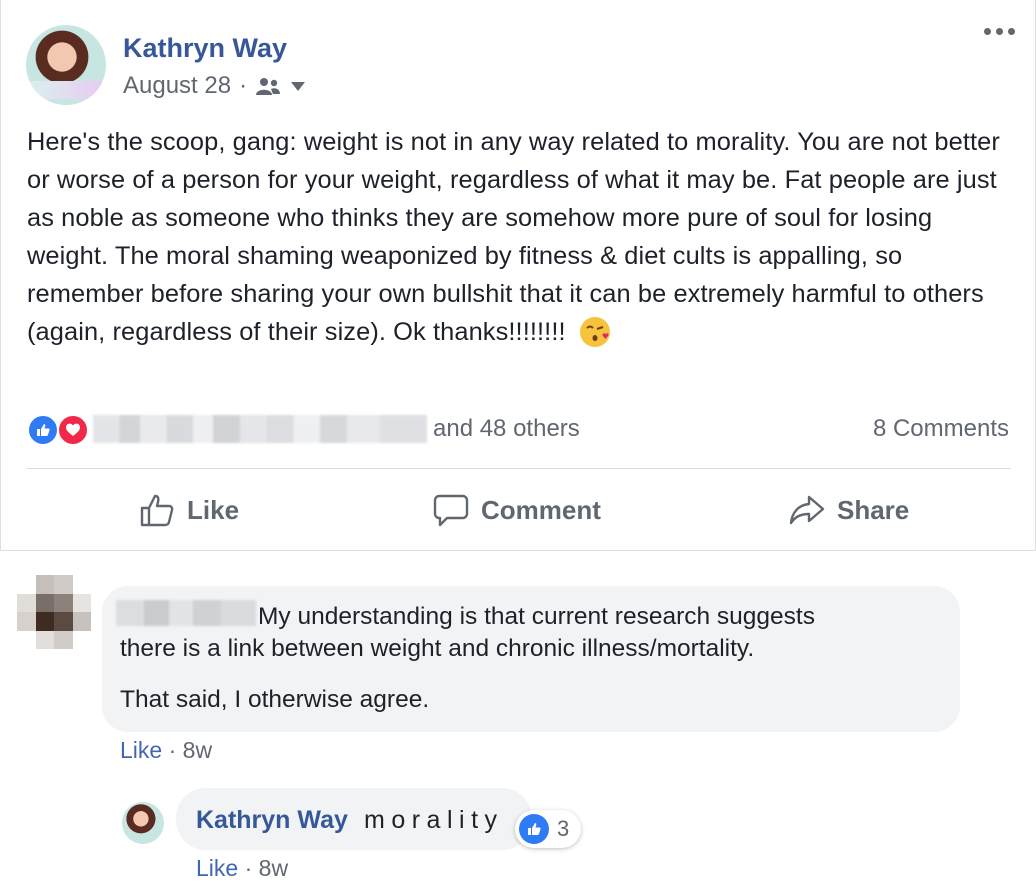 This screenshot has height=893, width=1036. I want to click on like-button-label: Like, so click(213, 509).